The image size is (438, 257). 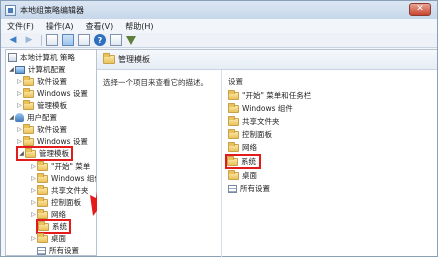 I want to click on back-arrow-icon: ◀, so click(x=13, y=40).